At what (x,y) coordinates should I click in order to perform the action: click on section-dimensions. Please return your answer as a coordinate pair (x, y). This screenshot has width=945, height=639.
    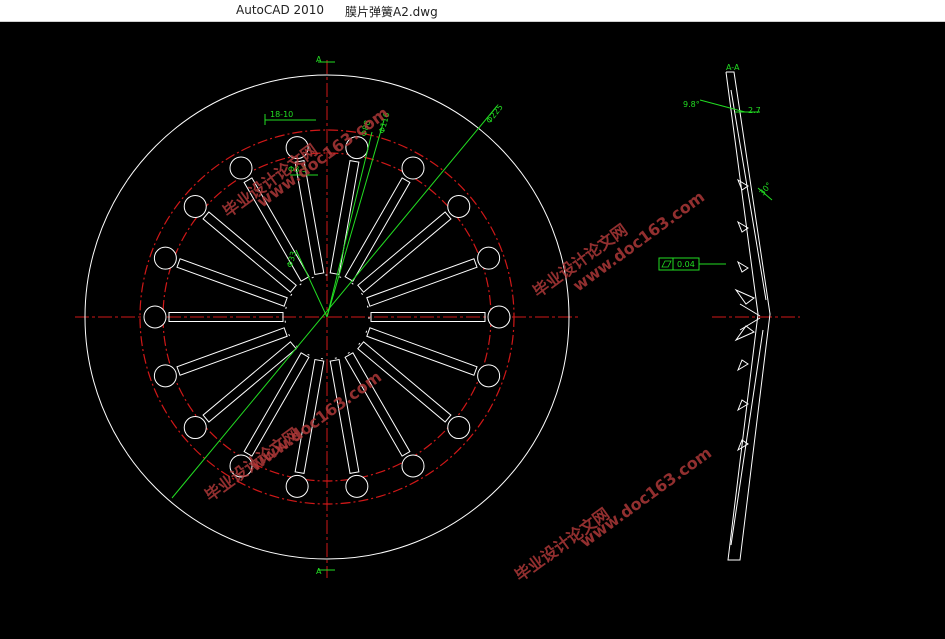
    Looking at the image, I should click on (715, 185).